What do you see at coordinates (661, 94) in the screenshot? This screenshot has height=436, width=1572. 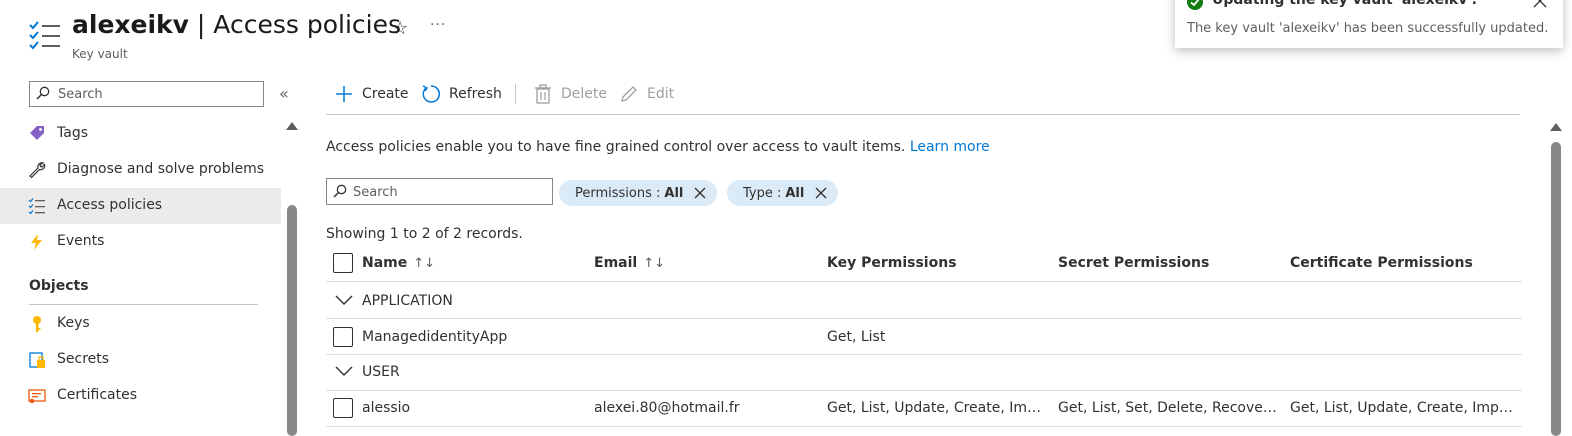 I see `edit-label: Edit` at bounding box center [661, 94].